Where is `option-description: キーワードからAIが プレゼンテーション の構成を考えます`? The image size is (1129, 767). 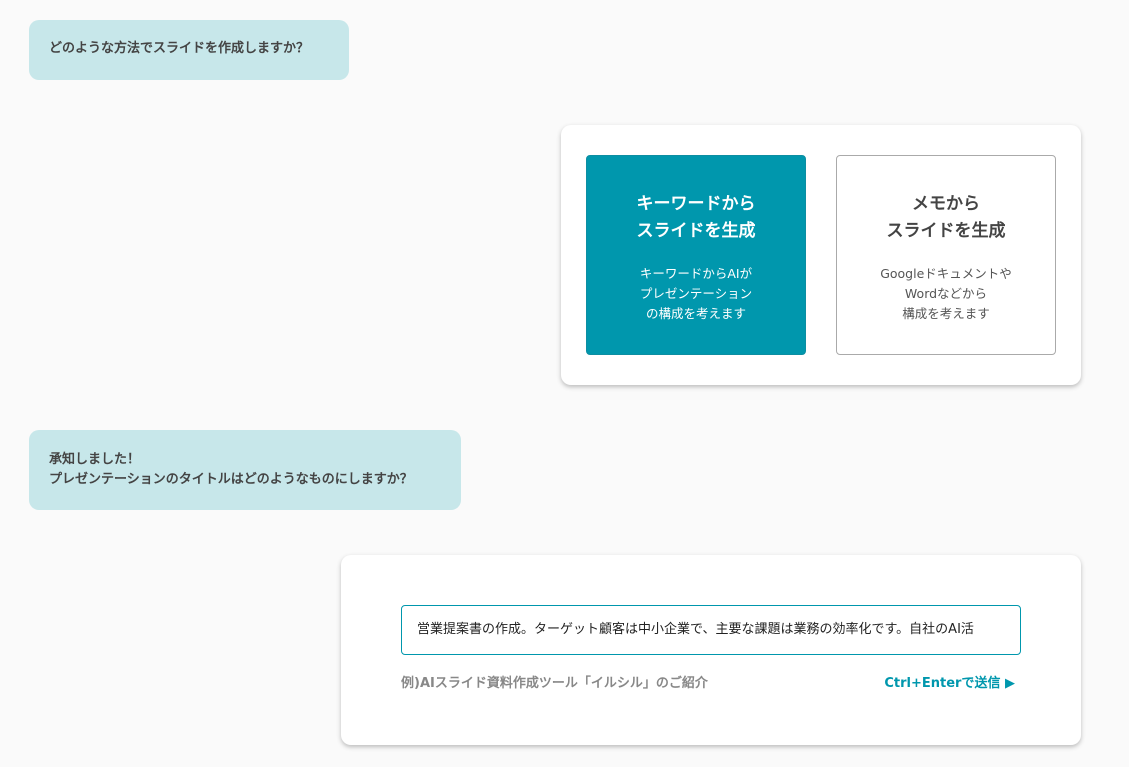 option-description: キーワードからAIが プレゼンテーション の構成を考えます is located at coordinates (696, 293).